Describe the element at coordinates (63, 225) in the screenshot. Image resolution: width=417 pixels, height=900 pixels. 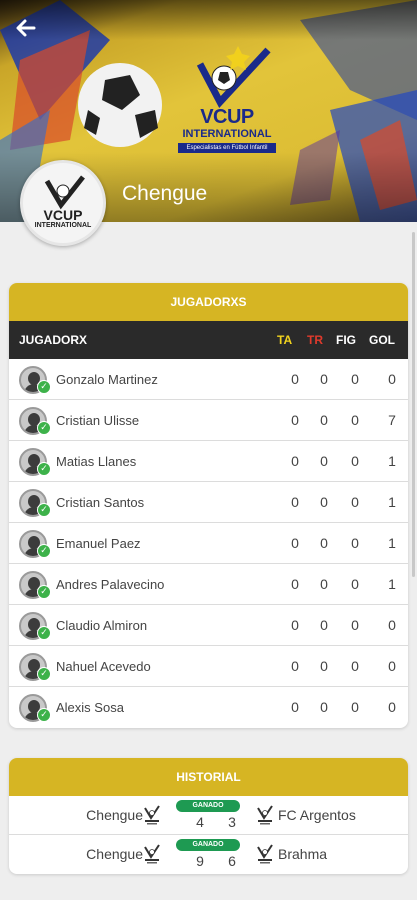
I see `team-avatar-subbrand: INTERNATIONAL` at that location.